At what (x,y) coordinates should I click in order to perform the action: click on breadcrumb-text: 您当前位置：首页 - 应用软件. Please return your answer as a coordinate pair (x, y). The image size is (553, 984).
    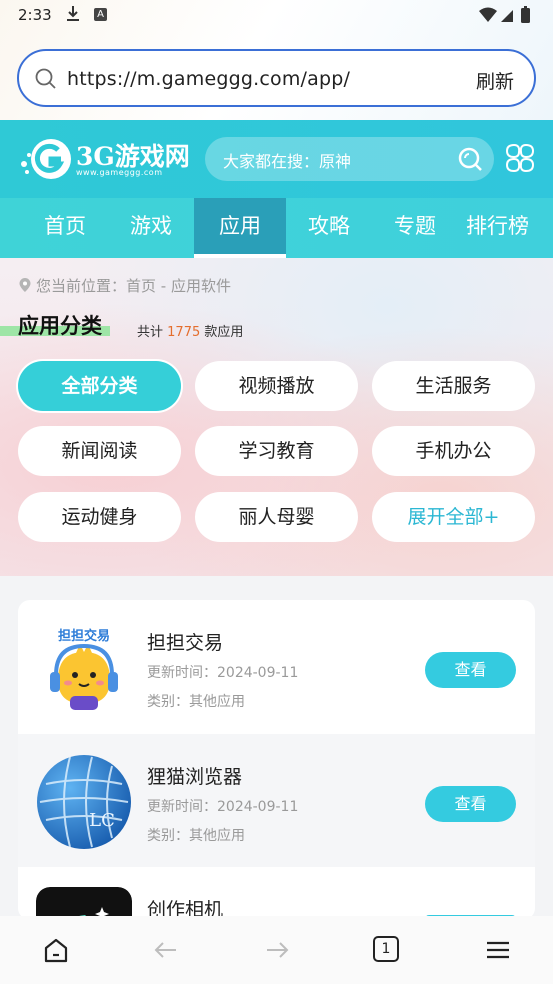
    Looking at the image, I should click on (133, 286).